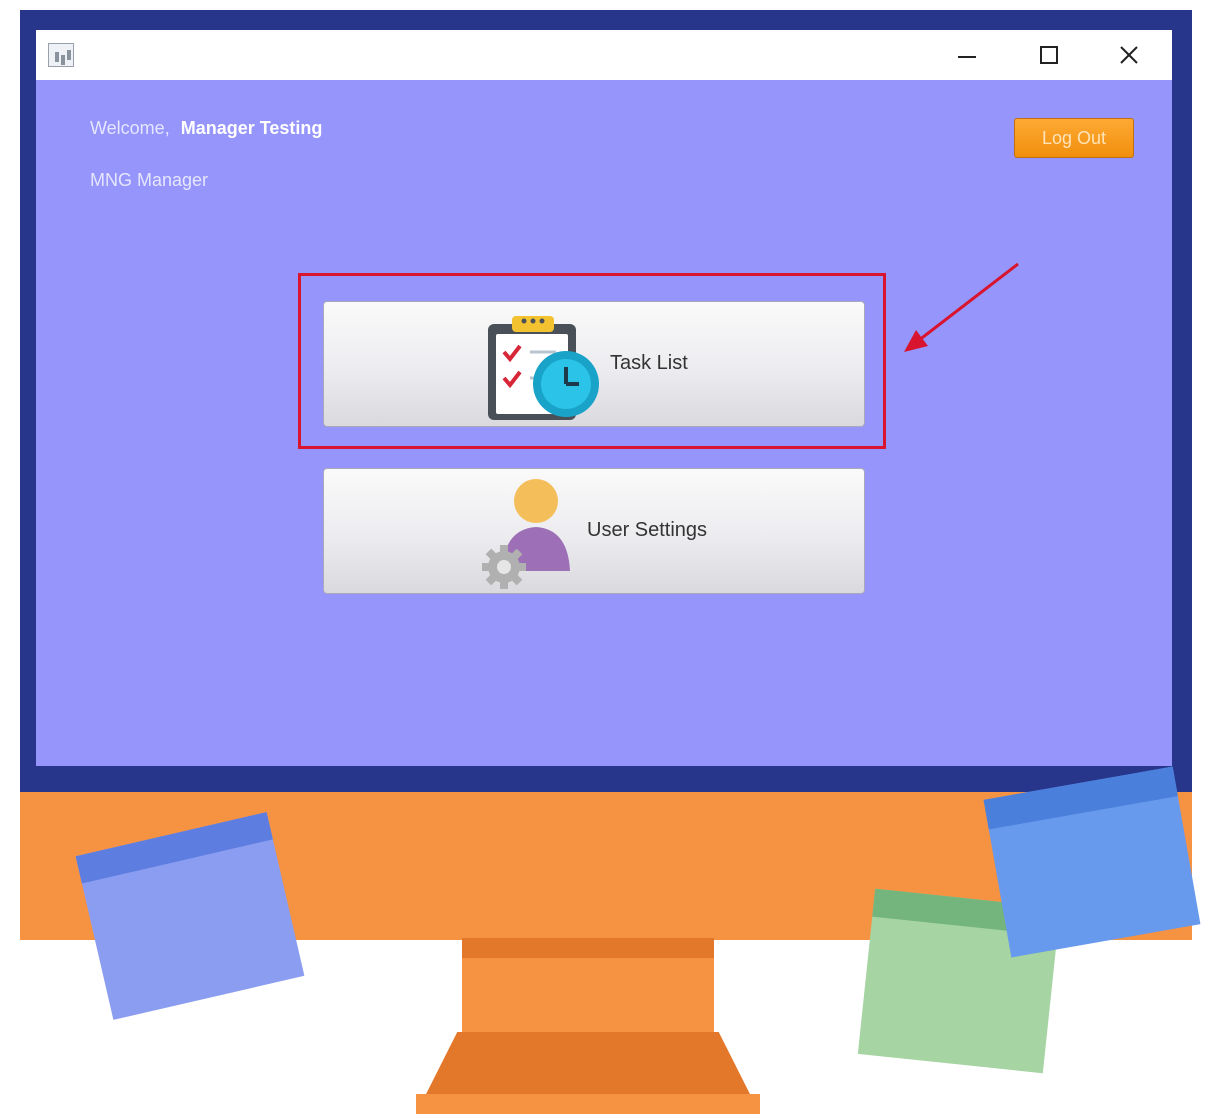  What do you see at coordinates (149, 180) in the screenshot?
I see `user-role: MNG Manager` at bounding box center [149, 180].